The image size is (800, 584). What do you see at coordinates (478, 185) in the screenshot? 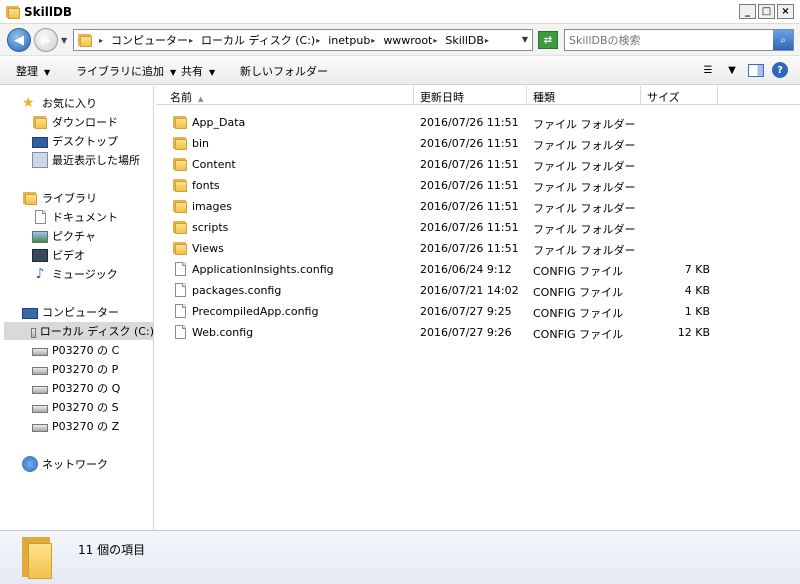
I see `file-row: fonts 2016/07/26 11:51 ファイル フォルダー` at bounding box center [478, 185].